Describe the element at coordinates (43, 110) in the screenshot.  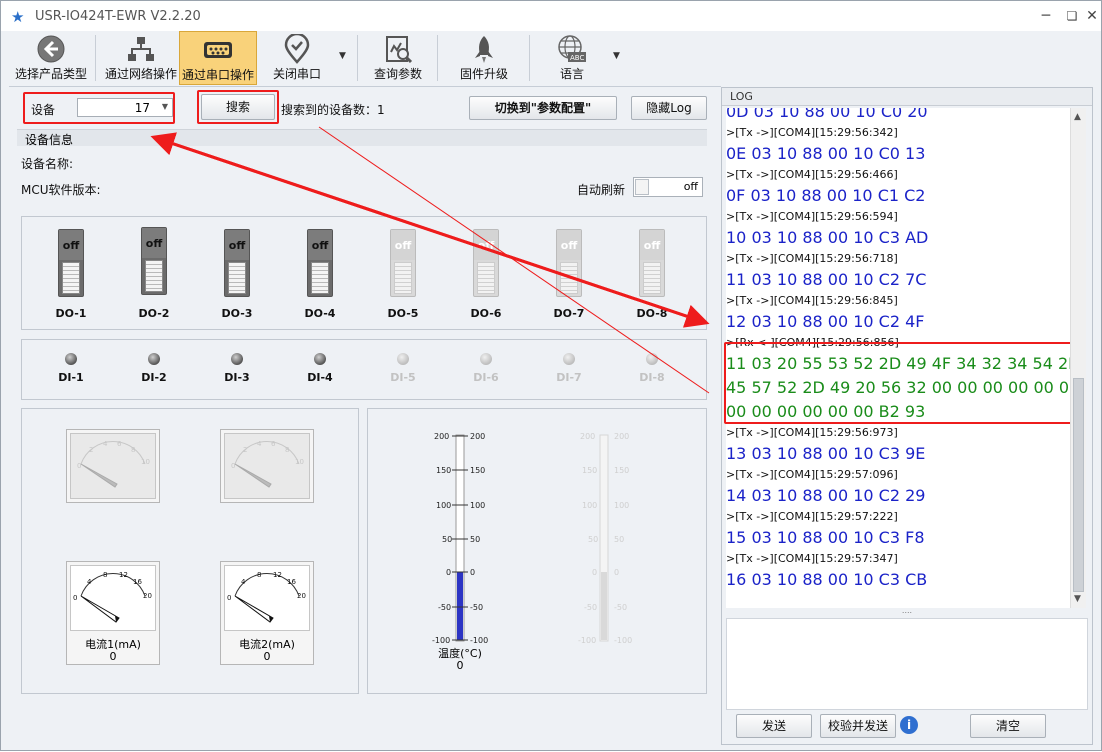
I see `device-label: 设备` at that location.